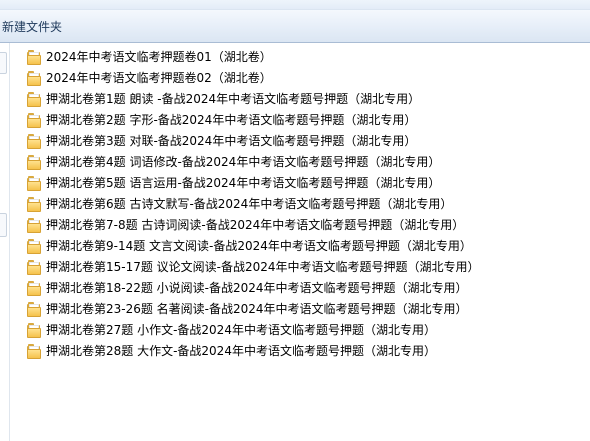  What do you see at coordinates (306, 78) in the screenshot?
I see `folder-item: 2024年中考语文临考押题卷02（湖北卷）` at bounding box center [306, 78].